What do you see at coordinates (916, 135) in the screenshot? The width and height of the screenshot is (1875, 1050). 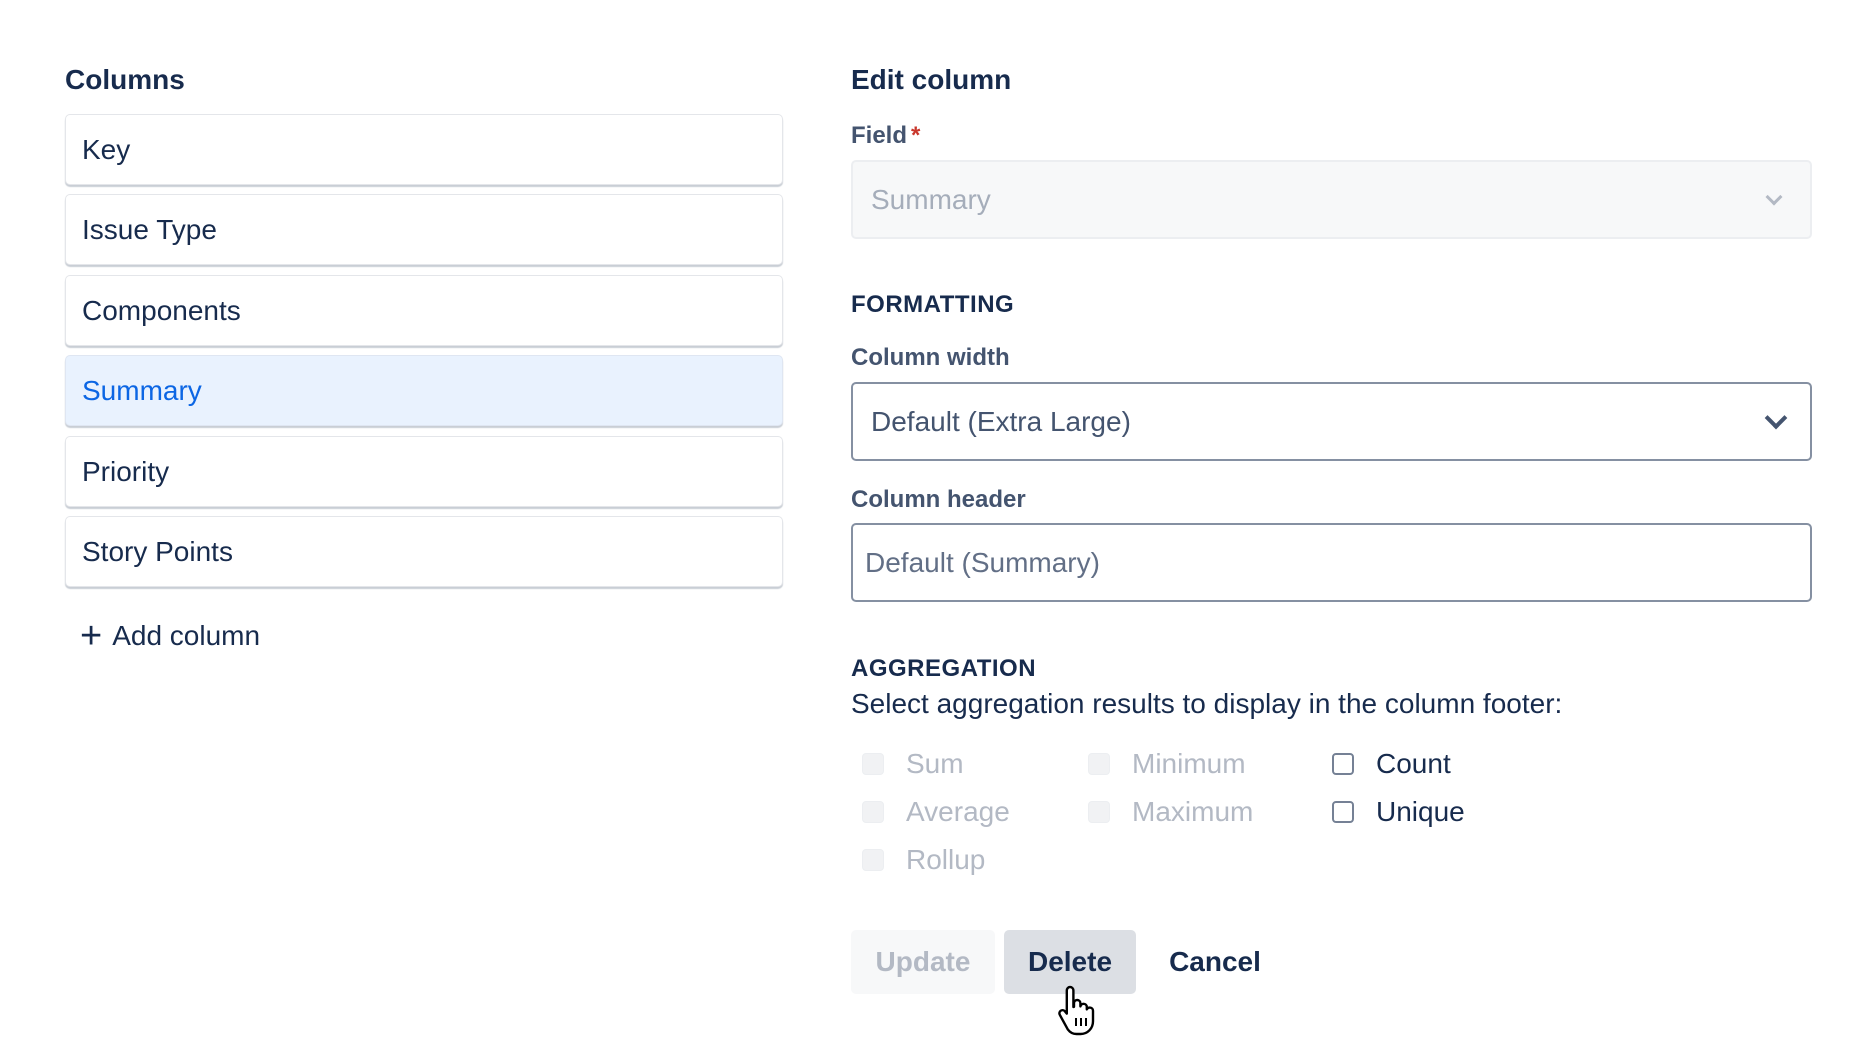 I see `required-marker: *` at bounding box center [916, 135].